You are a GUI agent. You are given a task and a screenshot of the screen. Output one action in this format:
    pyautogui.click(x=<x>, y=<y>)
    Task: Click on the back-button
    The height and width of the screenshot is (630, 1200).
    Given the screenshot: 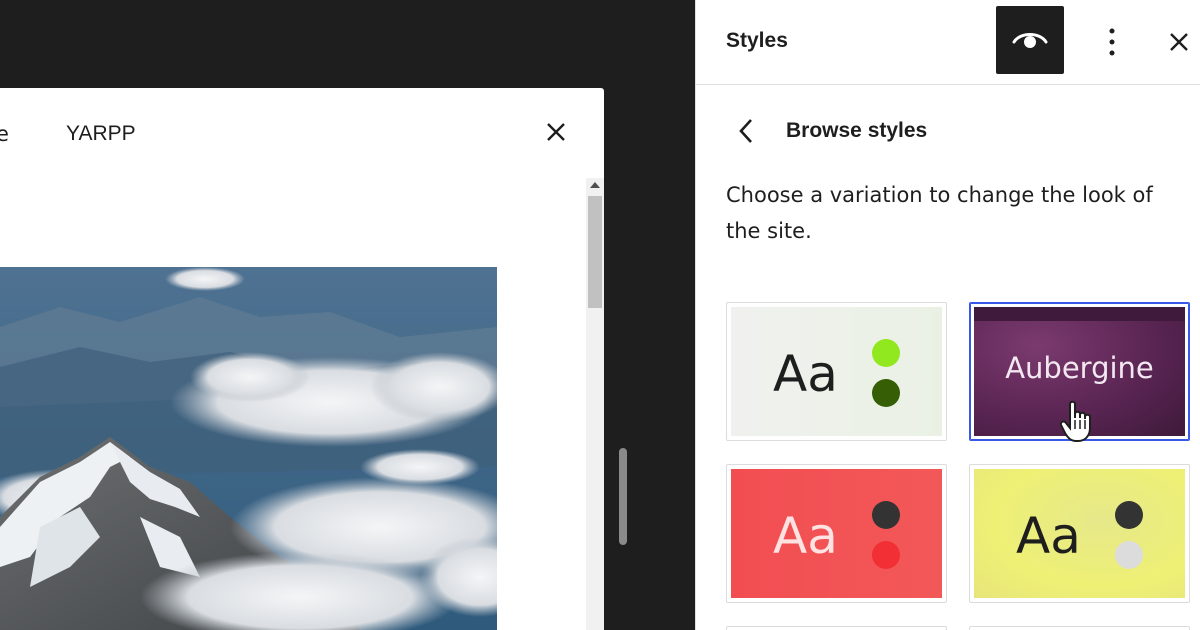 What is the action you would take?
    pyautogui.click(x=746, y=131)
    